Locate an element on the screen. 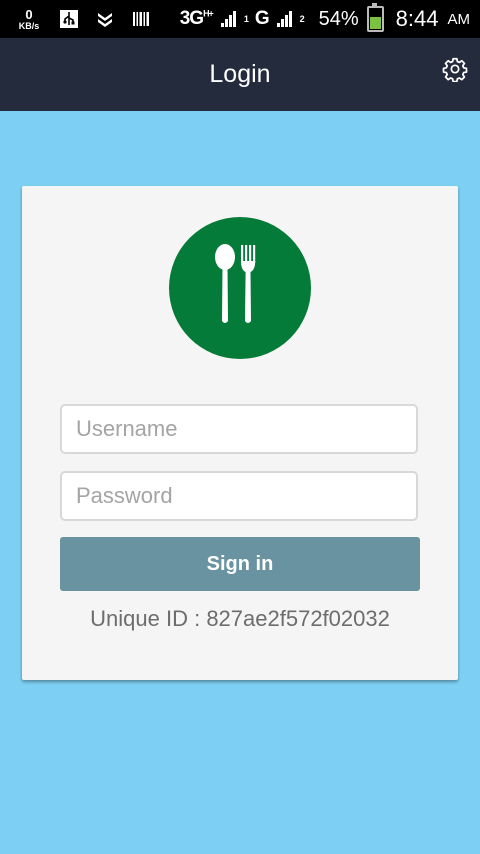 The image size is (480, 854). clock-time: 8:44 is located at coordinates (417, 18).